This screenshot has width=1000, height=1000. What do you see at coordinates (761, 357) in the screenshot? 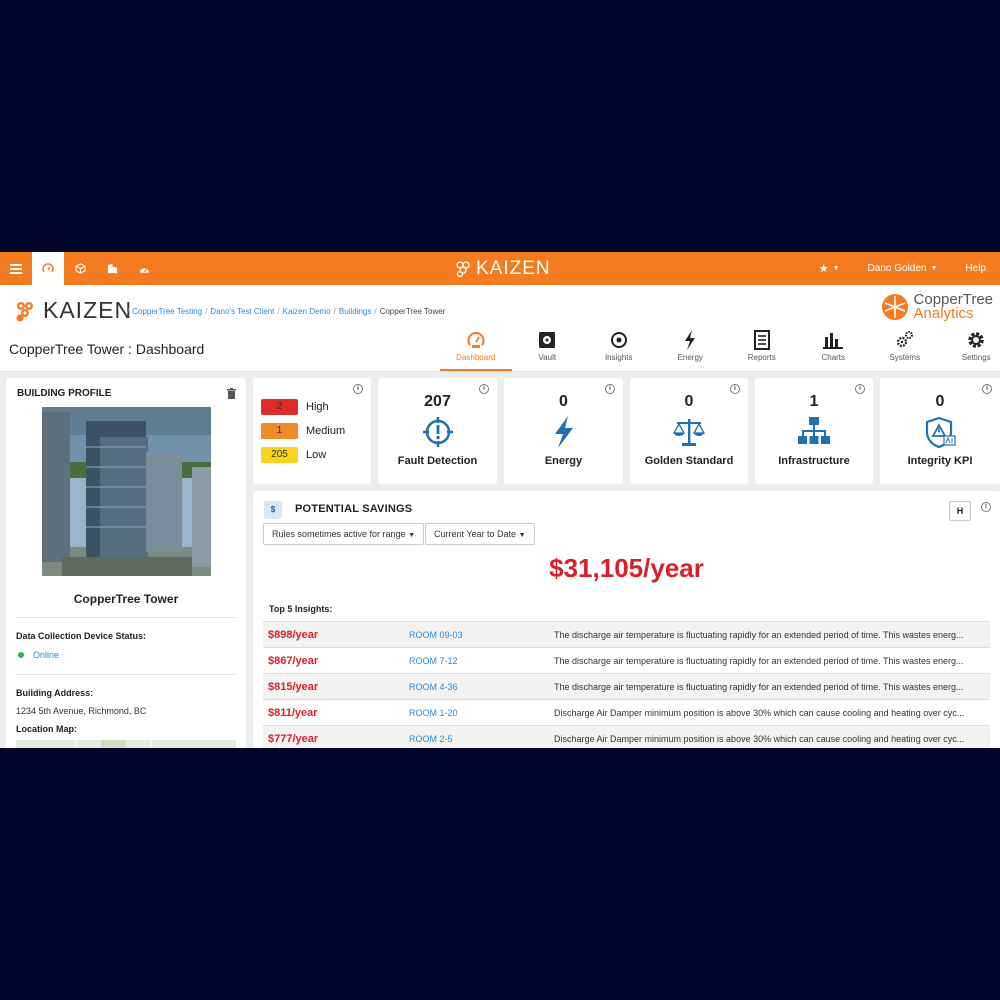
I see `tab-label: Reports` at bounding box center [761, 357].